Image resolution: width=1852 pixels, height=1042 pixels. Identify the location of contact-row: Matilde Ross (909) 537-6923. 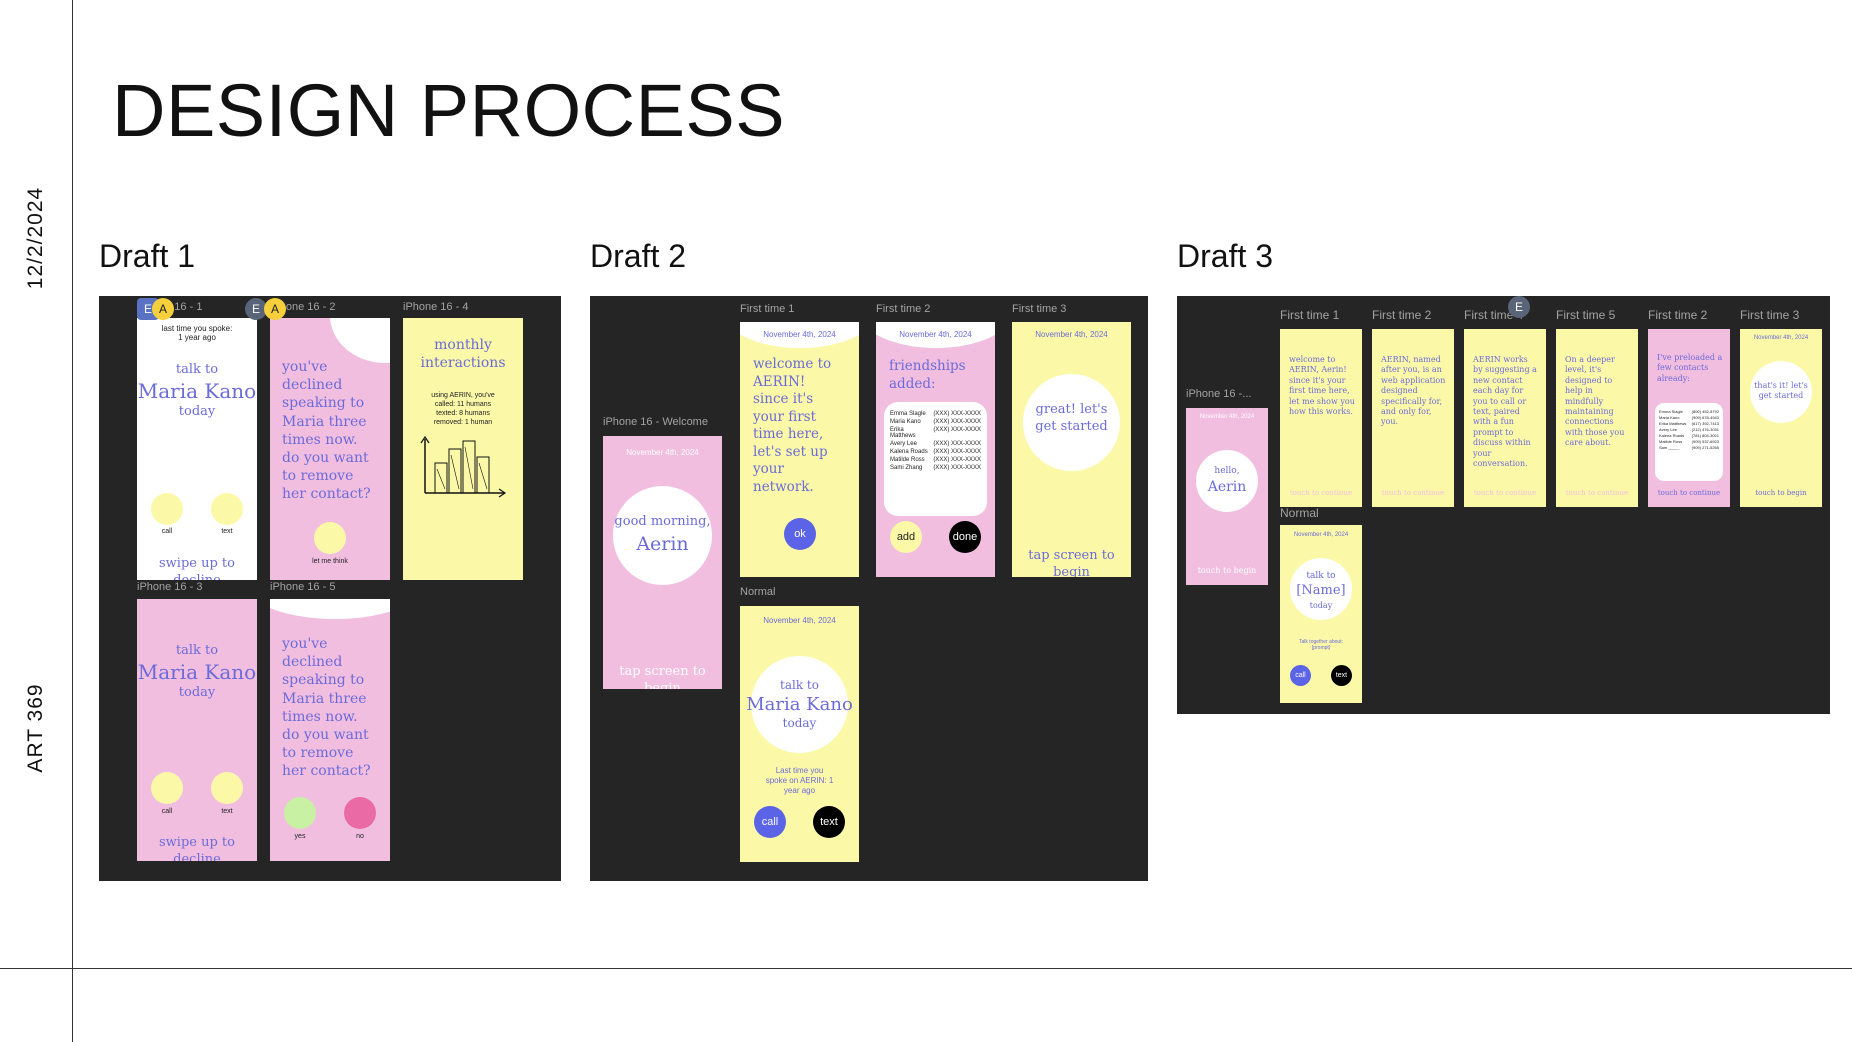
(1689, 441).